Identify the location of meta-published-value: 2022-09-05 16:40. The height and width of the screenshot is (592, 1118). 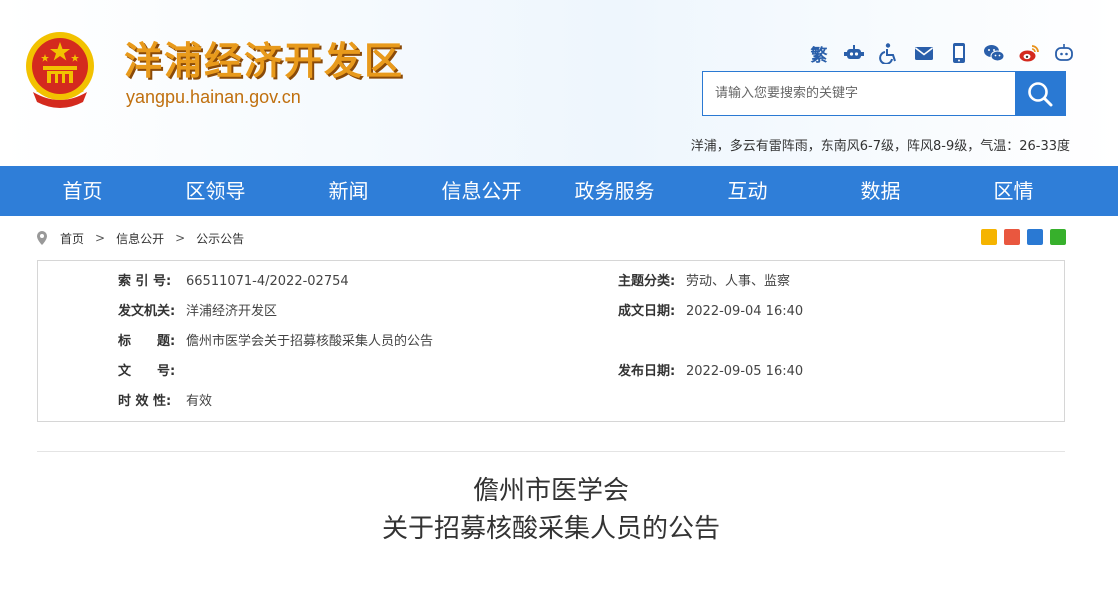
(745, 371).